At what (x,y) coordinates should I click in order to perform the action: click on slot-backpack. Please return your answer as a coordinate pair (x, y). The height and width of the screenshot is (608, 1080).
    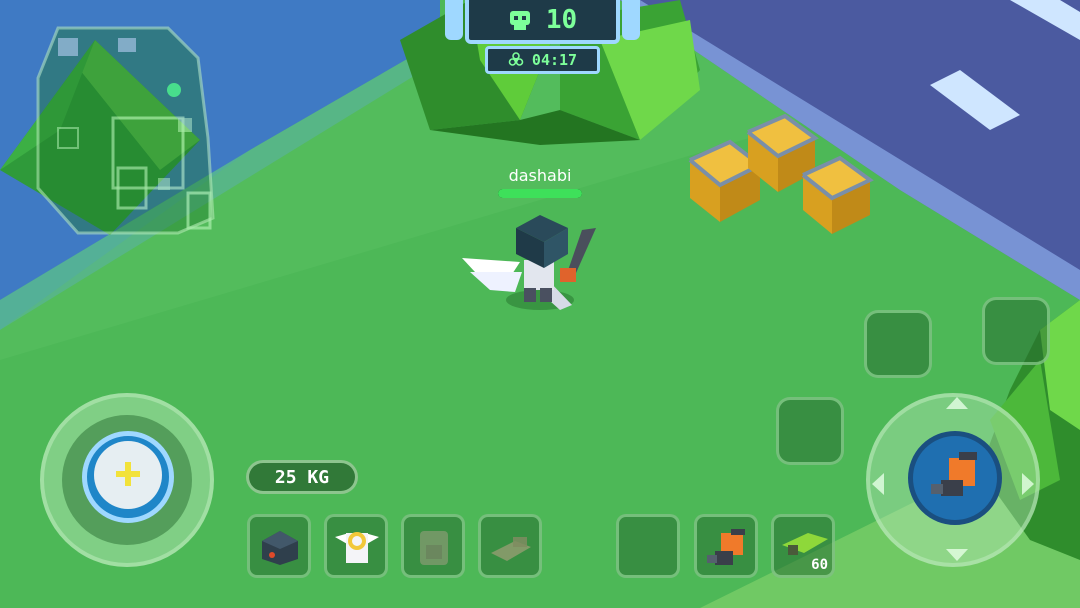
    Looking at the image, I should click on (433, 546).